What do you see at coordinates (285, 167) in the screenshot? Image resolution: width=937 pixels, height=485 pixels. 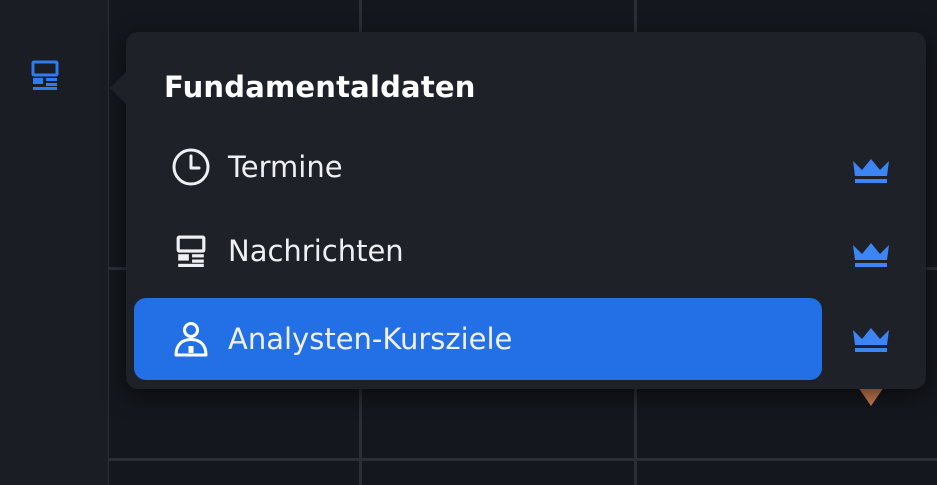 I see `menu-item-label: Termine` at bounding box center [285, 167].